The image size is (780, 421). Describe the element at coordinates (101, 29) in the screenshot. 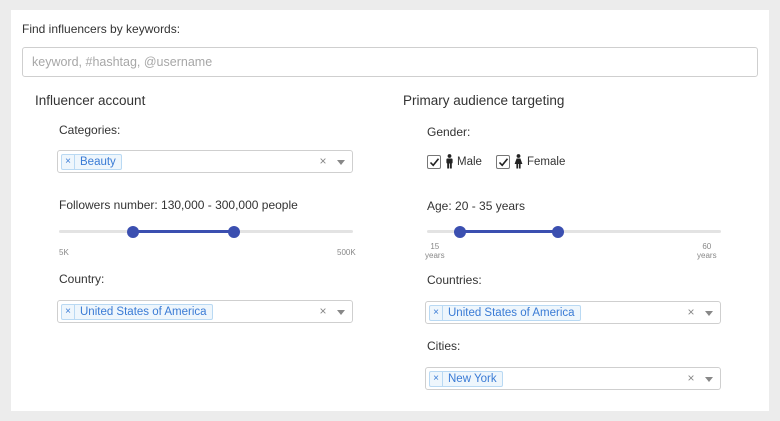

I see `search-label: Find influencers by keywords:` at that location.